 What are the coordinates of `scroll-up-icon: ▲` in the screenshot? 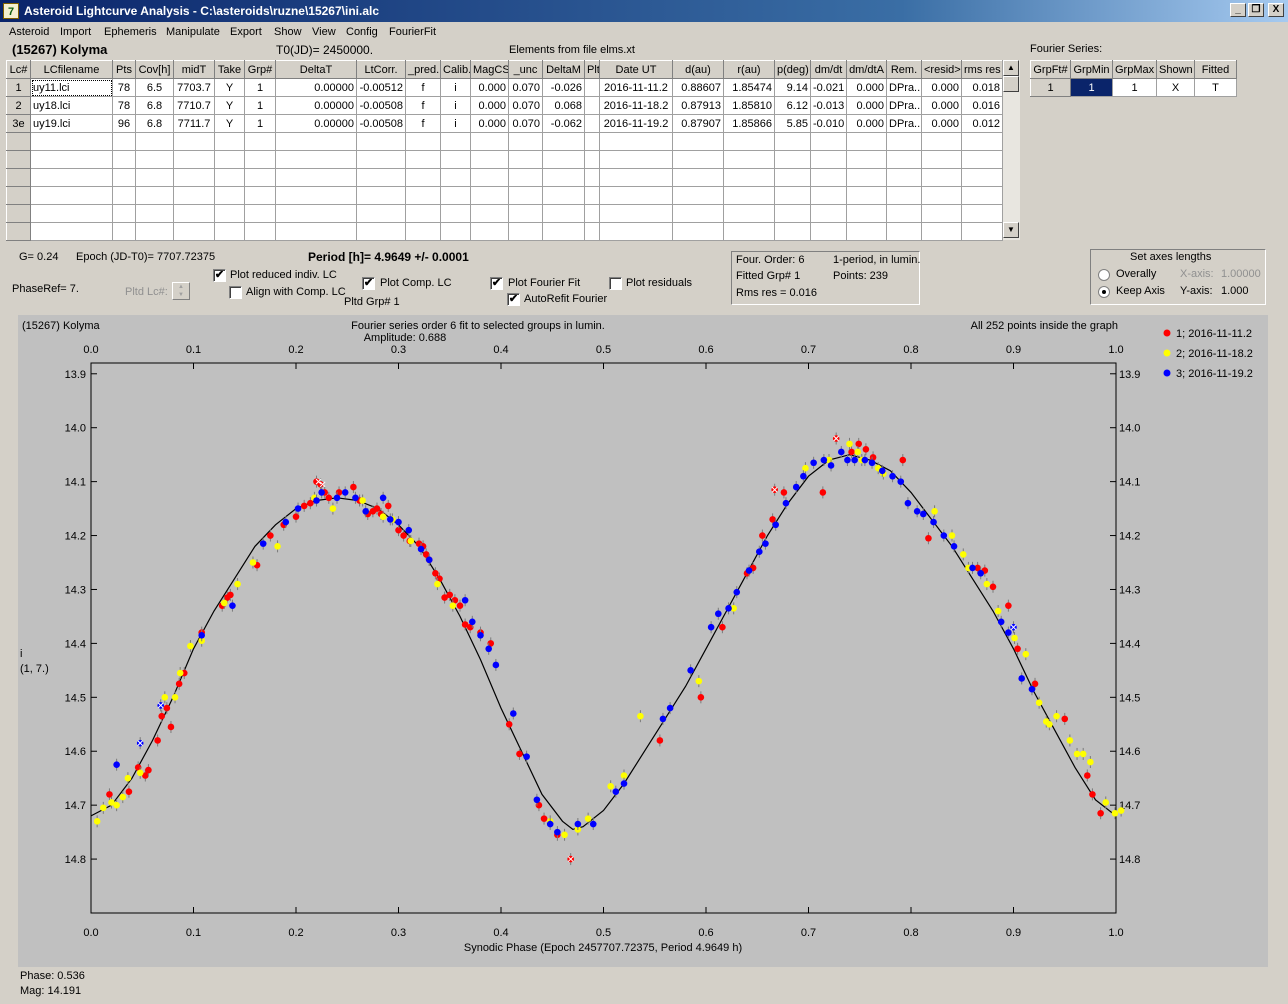 It's located at (1011, 68).